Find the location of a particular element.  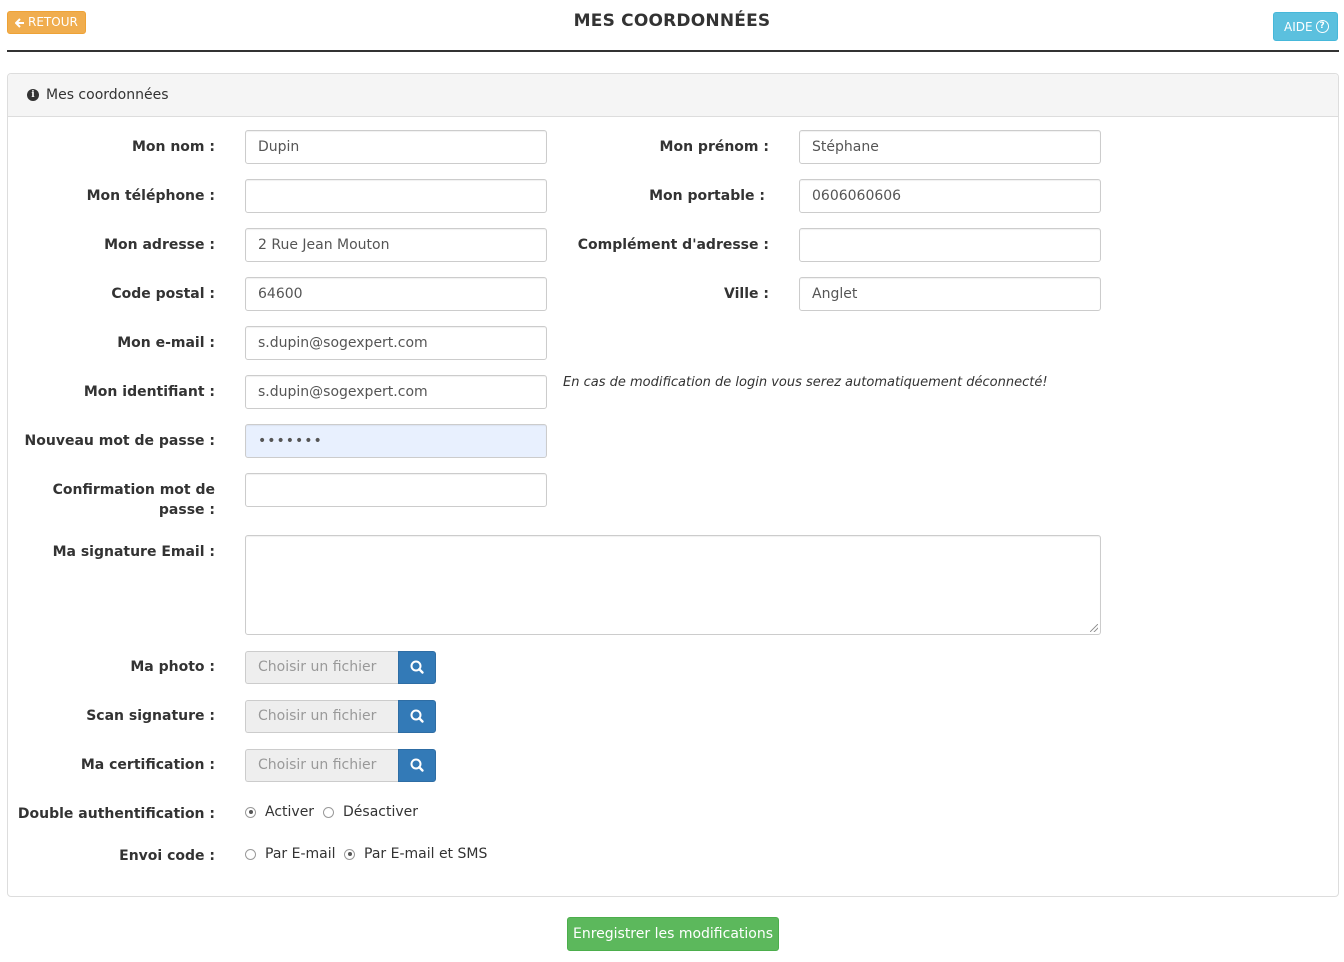

label-code-postal: Code postal : is located at coordinates (163, 294).